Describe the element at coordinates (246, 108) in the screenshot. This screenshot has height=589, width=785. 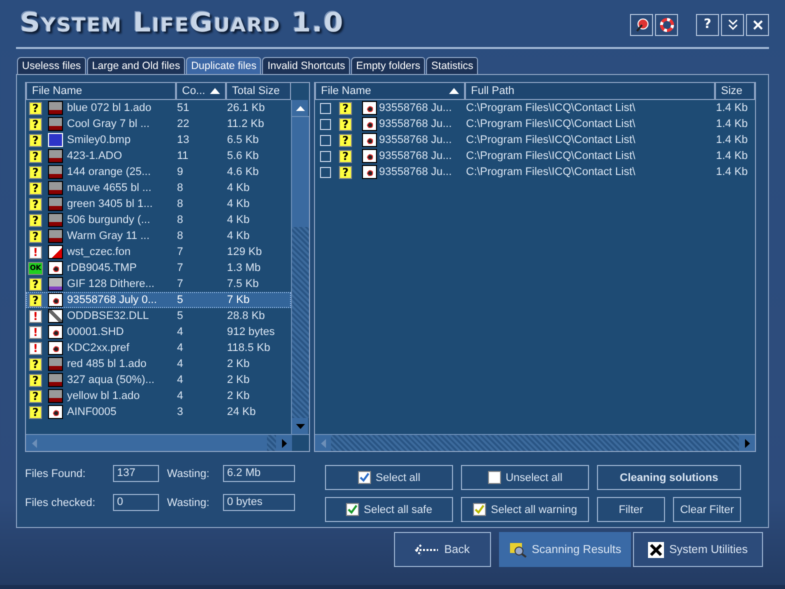
I see `total-size: 26.1 Kb` at that location.